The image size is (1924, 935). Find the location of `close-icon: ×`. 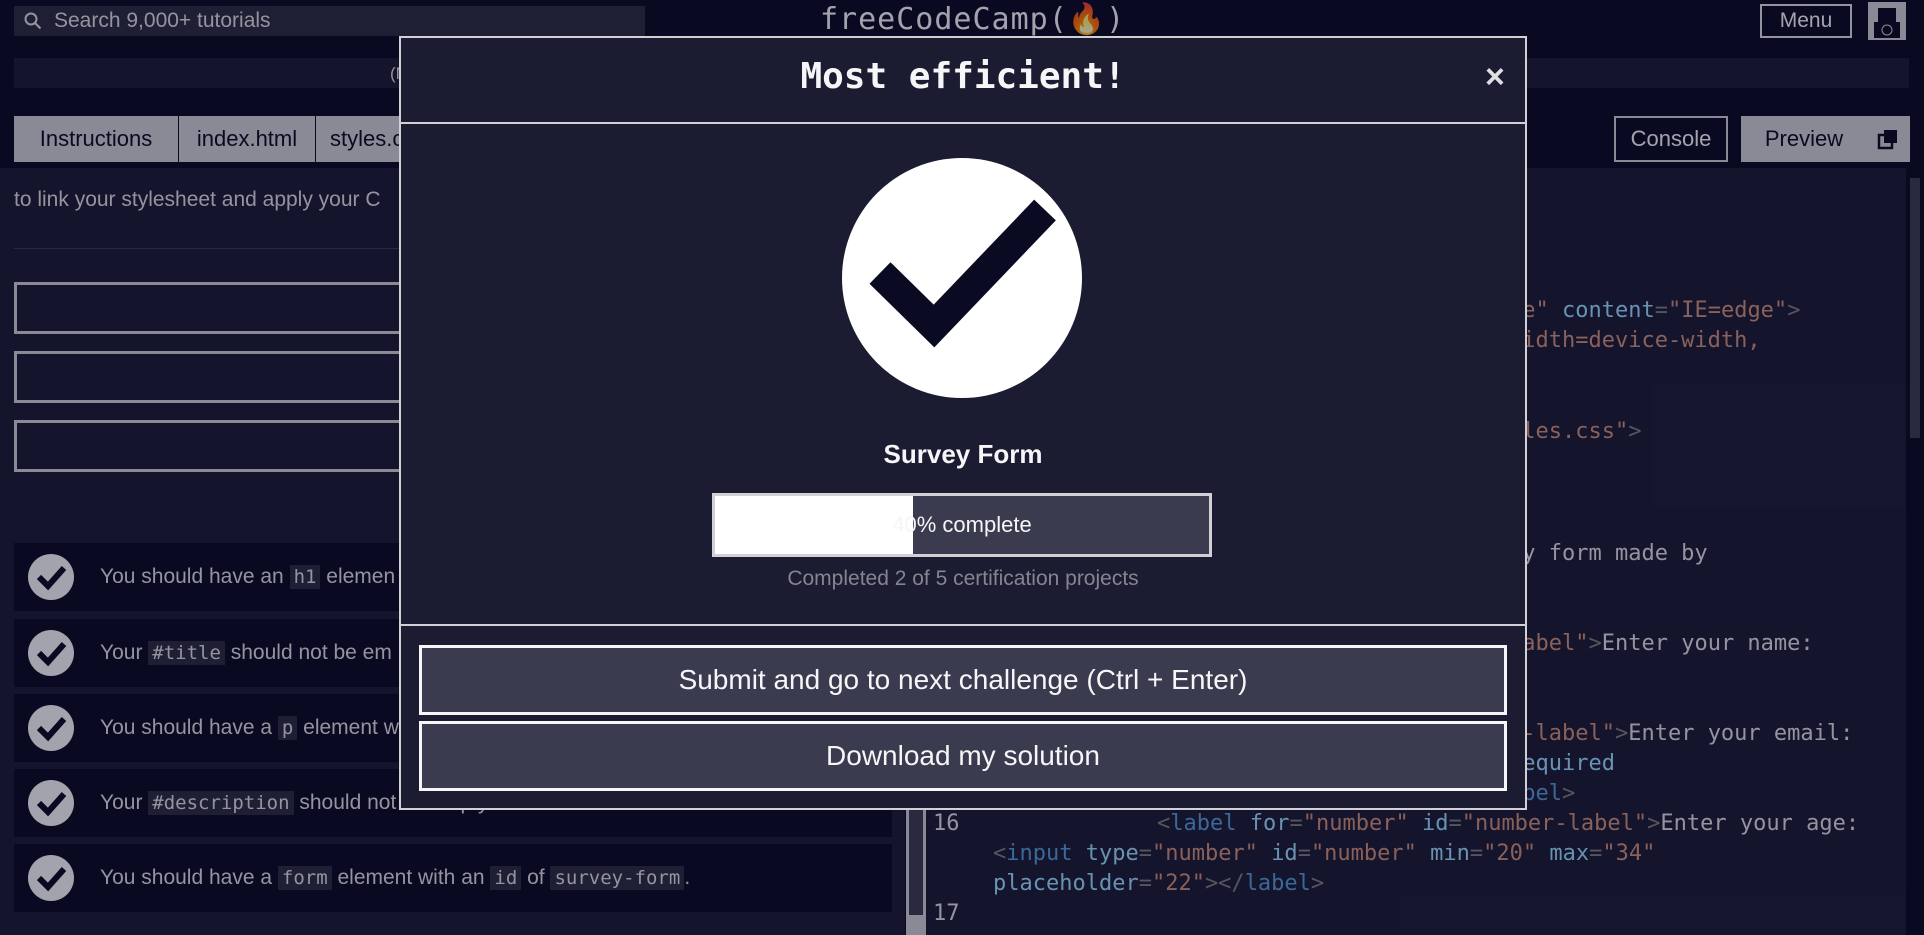

close-icon: × is located at coordinates (1495, 77).